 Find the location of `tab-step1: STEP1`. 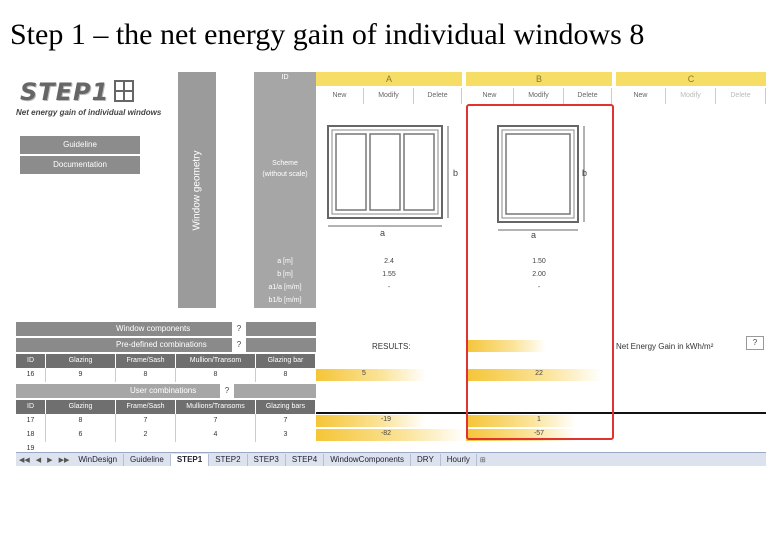

tab-step1: STEP1 is located at coordinates (190, 459).